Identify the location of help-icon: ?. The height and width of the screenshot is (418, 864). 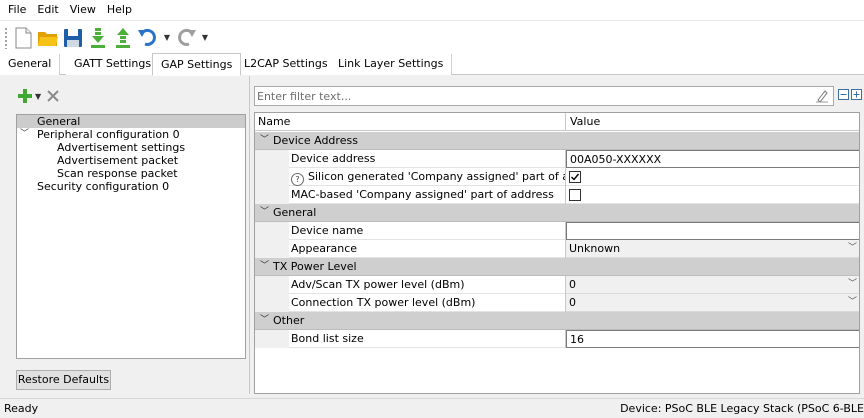
(297, 179).